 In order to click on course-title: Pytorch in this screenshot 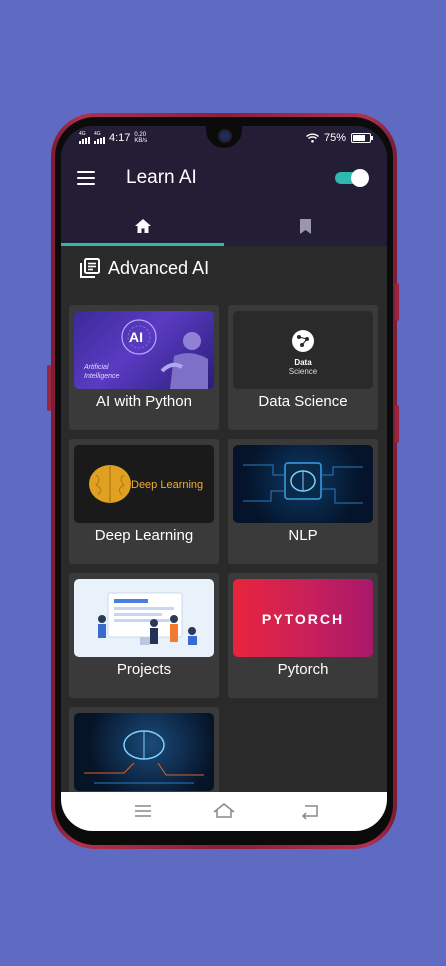, I will do `click(303, 669)`.